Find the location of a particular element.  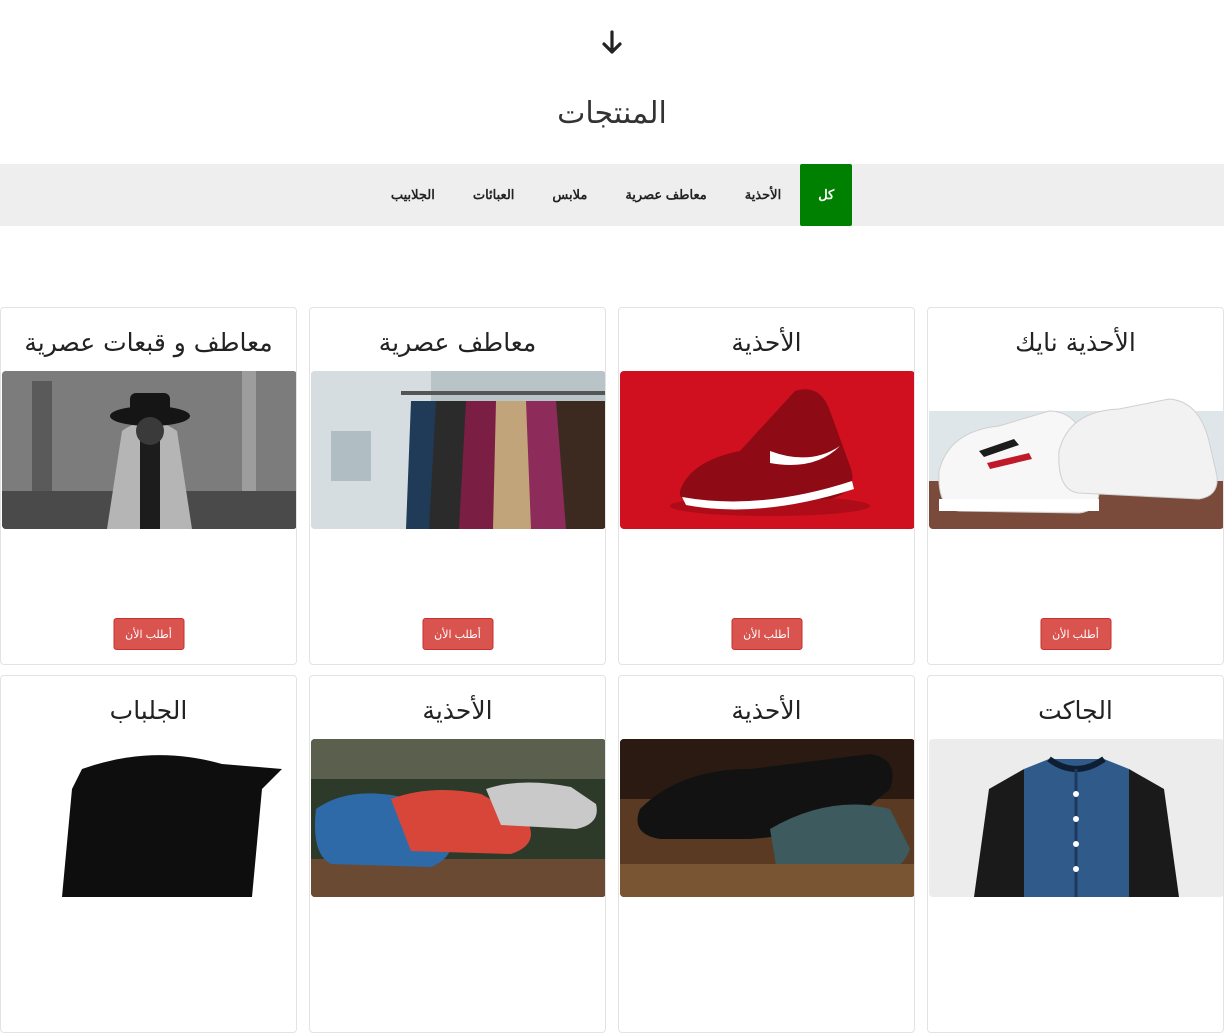

loafers-photo is located at coordinates (458, 818).